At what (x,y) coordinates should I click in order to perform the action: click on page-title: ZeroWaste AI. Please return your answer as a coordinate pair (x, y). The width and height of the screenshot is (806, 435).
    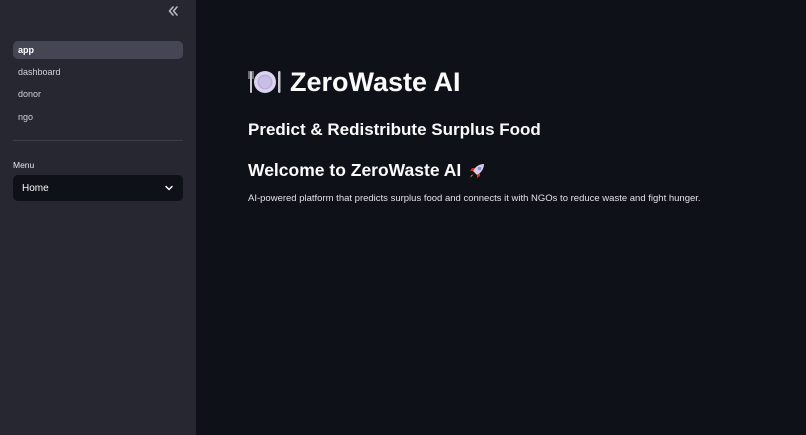
    Looking at the image, I should click on (375, 81).